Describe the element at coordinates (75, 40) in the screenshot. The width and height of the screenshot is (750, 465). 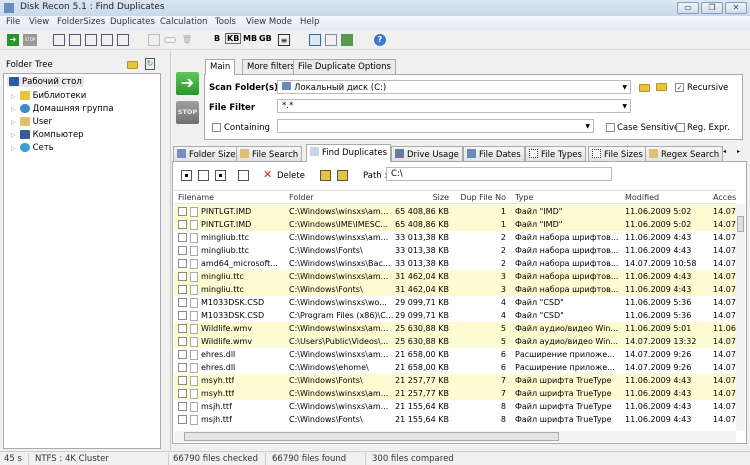
I see `export-csv-icon` at that location.